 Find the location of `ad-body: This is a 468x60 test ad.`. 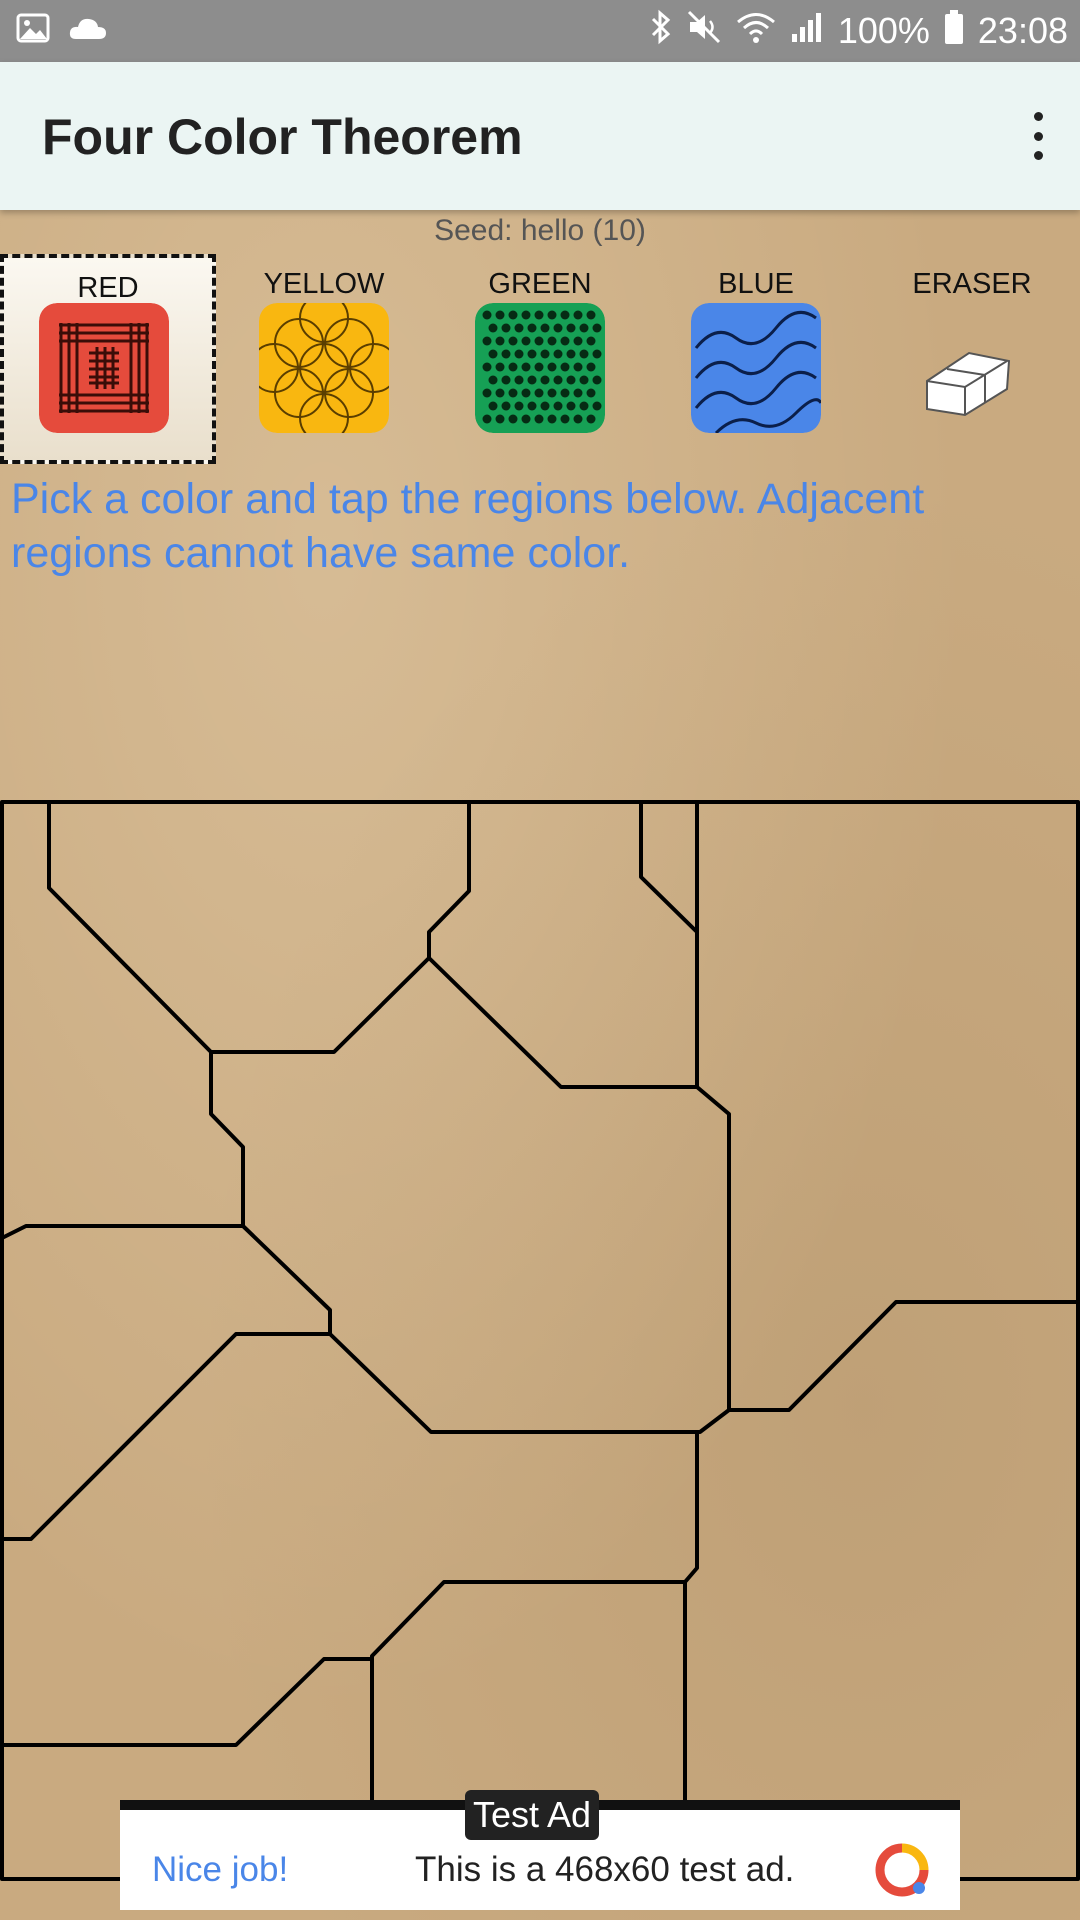

ad-body: This is a 468x60 test ad. is located at coordinates (604, 1870).